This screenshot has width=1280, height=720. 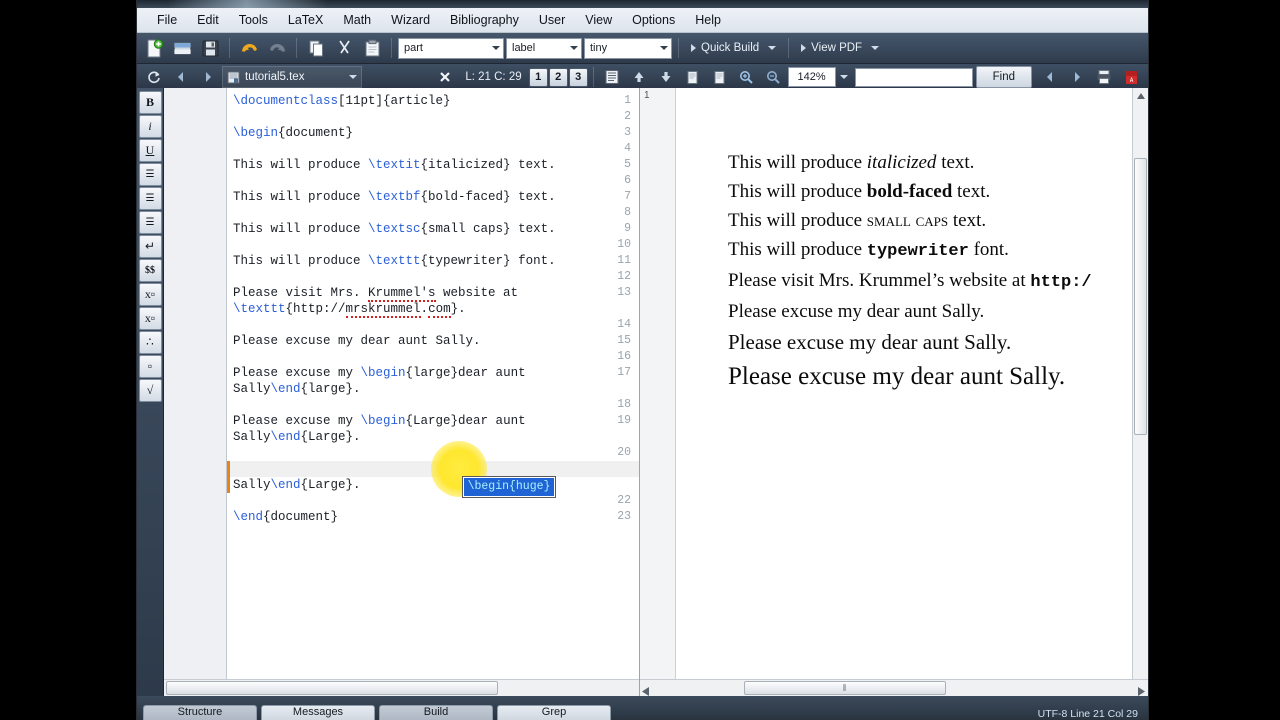 I want to click on output-tab: Structure, so click(x=200, y=712).